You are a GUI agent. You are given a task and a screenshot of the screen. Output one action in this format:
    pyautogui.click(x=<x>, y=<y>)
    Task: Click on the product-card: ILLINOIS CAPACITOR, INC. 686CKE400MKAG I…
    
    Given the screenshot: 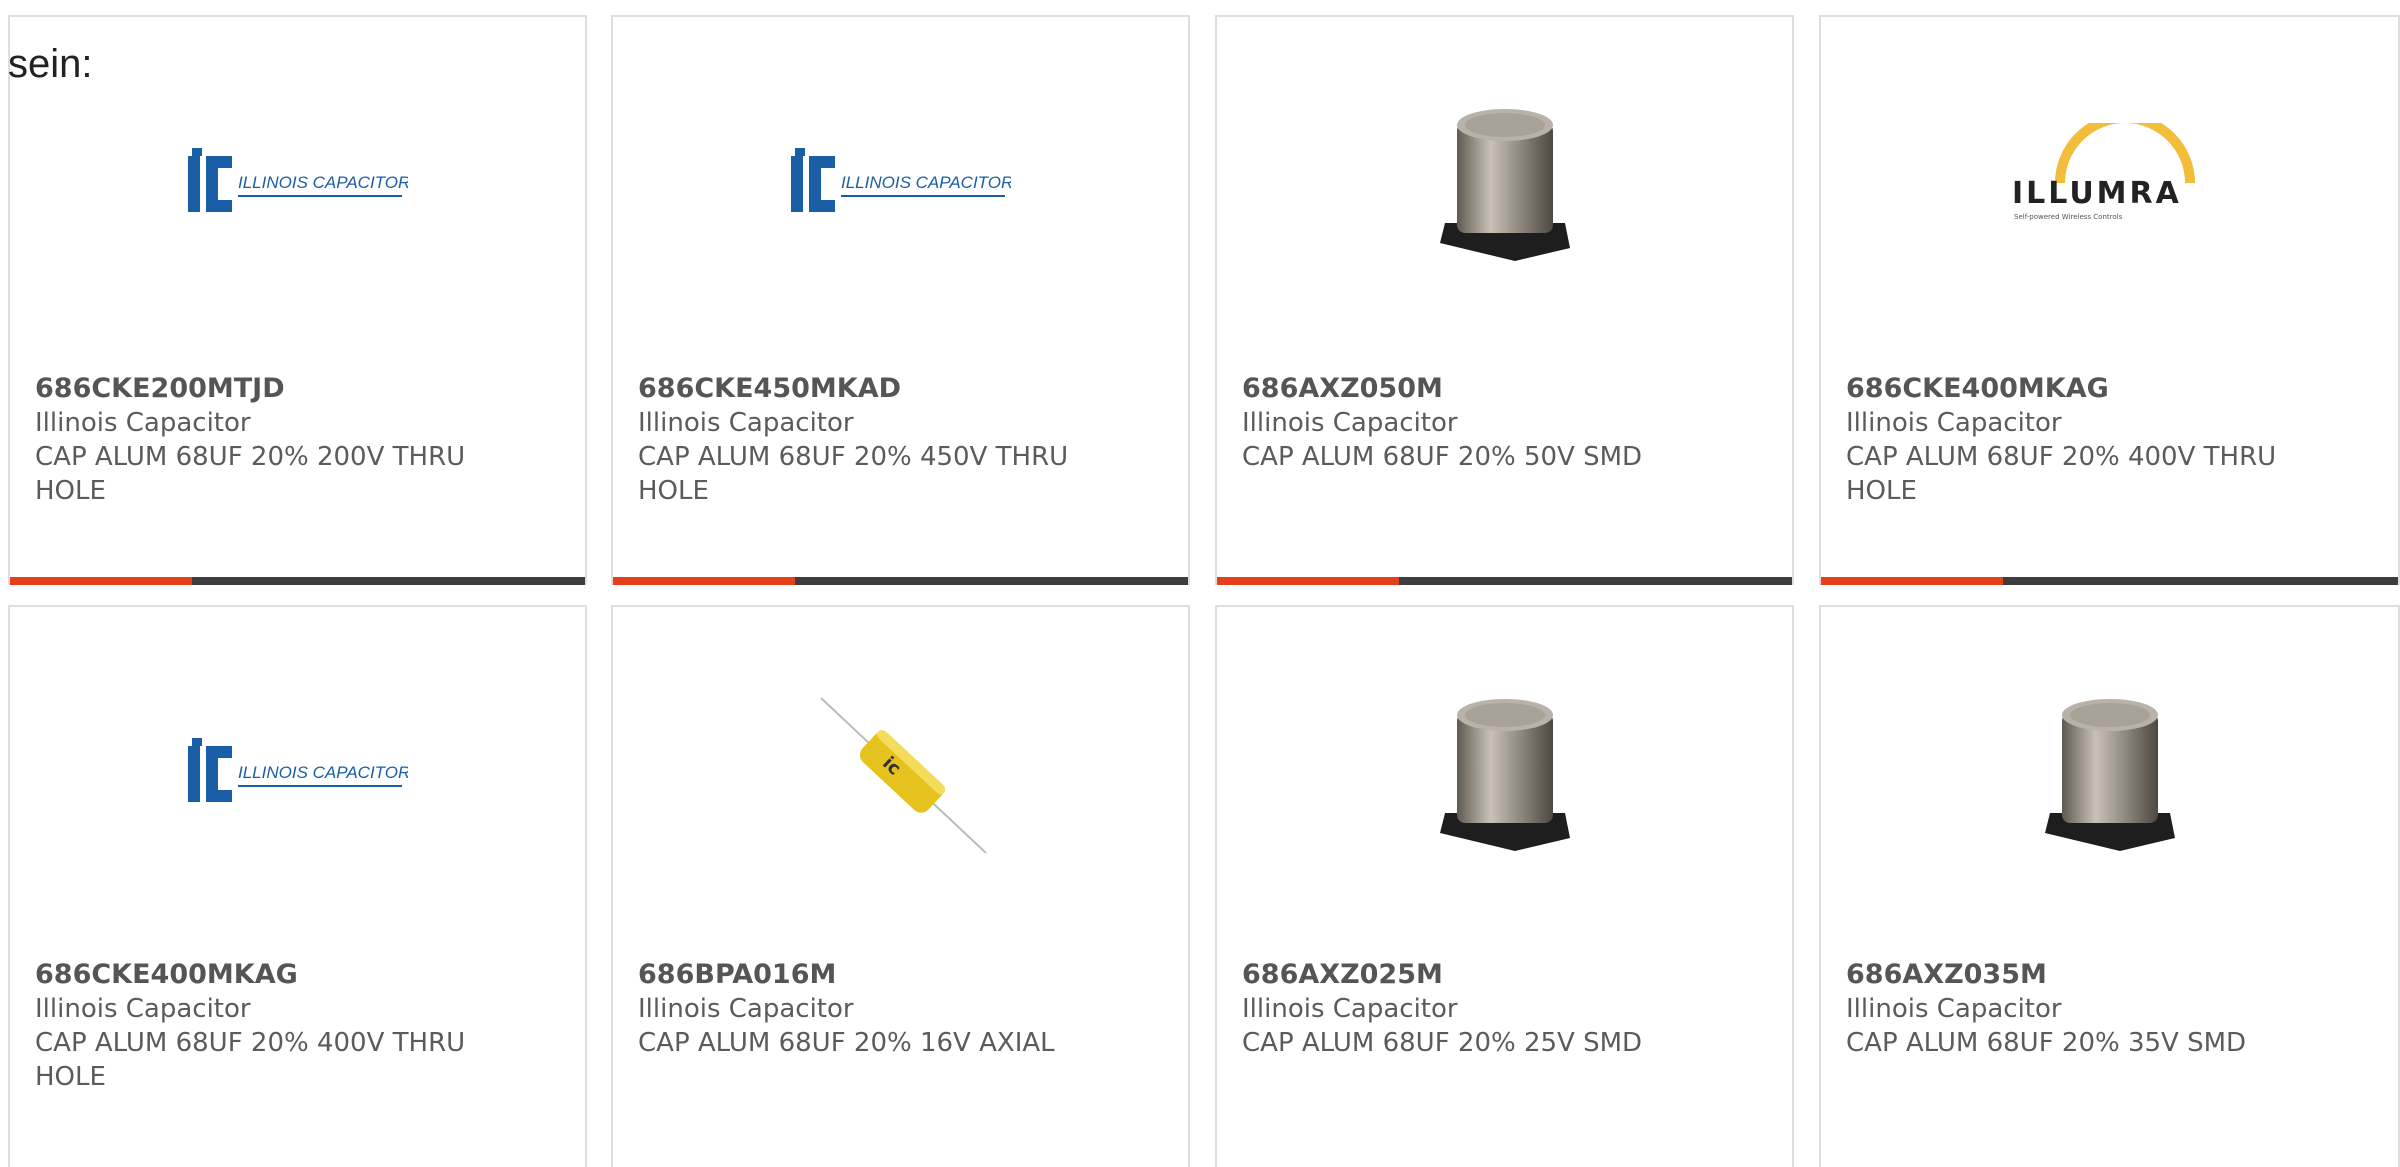 What is the action you would take?
    pyautogui.click(x=297, y=886)
    